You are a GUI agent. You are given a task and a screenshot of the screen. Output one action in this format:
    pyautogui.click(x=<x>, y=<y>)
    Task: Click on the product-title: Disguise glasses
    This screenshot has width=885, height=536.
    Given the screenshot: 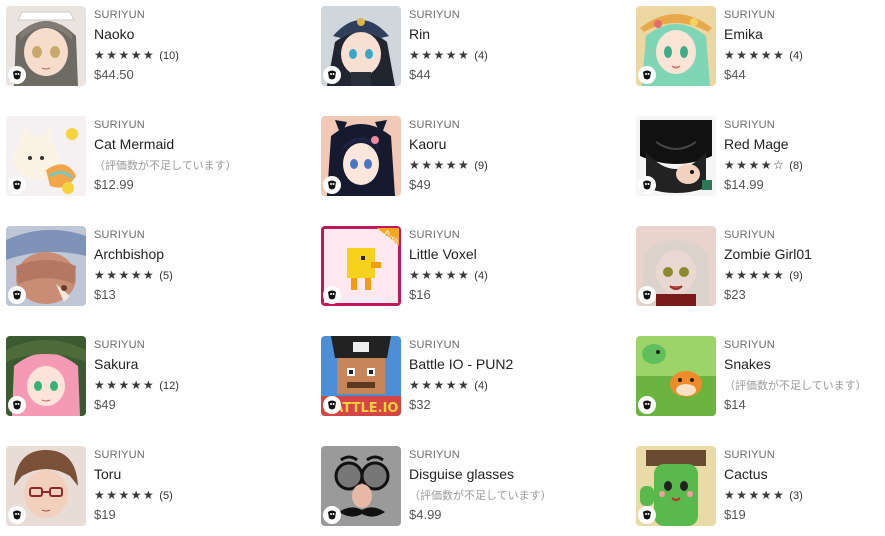 What is the action you would take?
    pyautogui.click(x=504, y=474)
    